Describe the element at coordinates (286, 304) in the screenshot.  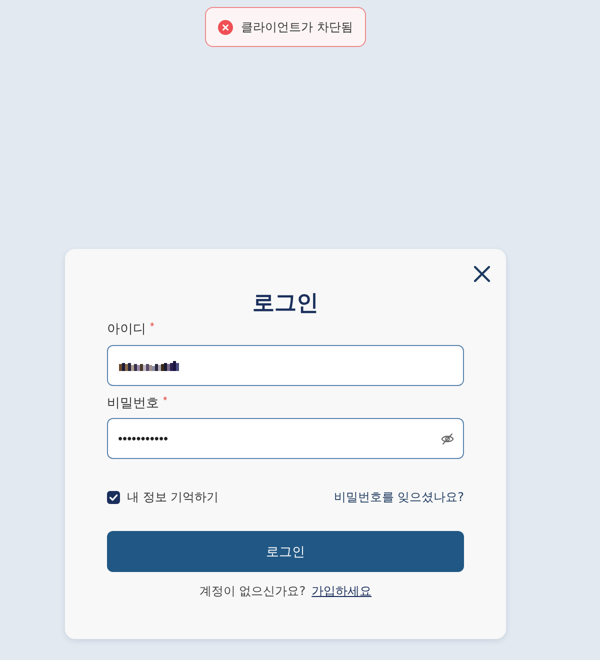
I see `dialog-title: 로그인` at that location.